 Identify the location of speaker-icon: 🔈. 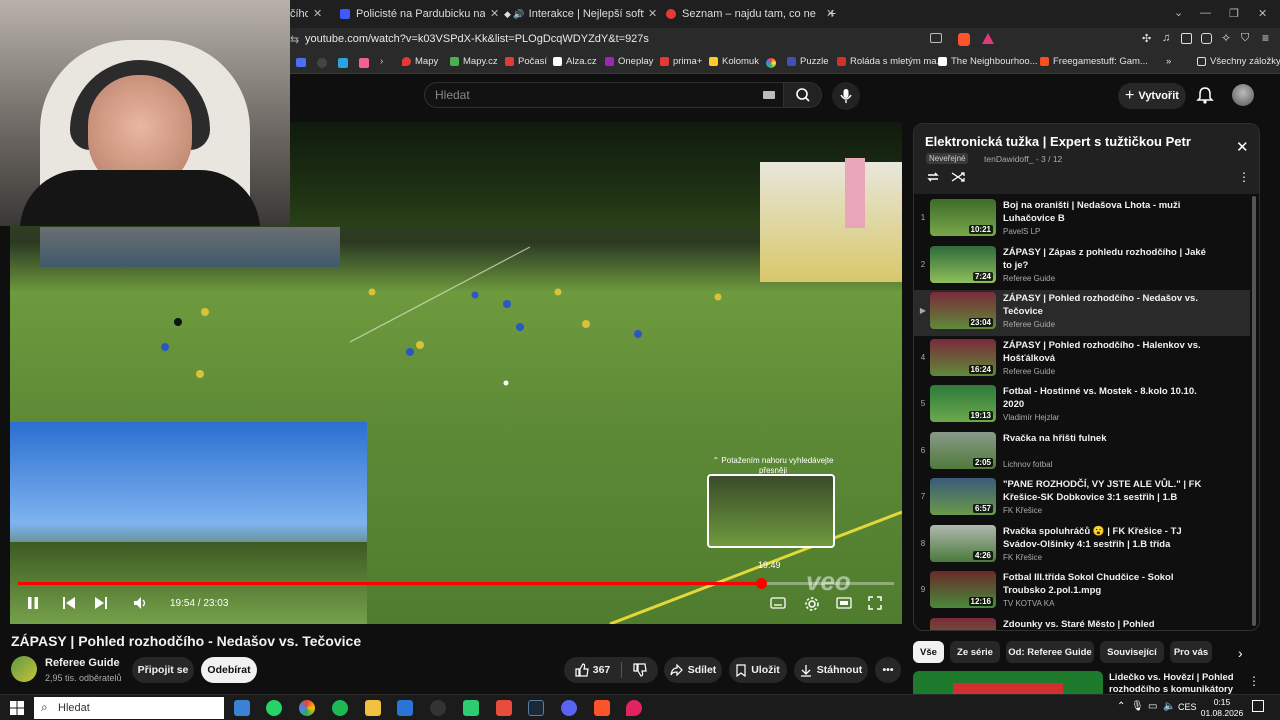
(1169, 706).